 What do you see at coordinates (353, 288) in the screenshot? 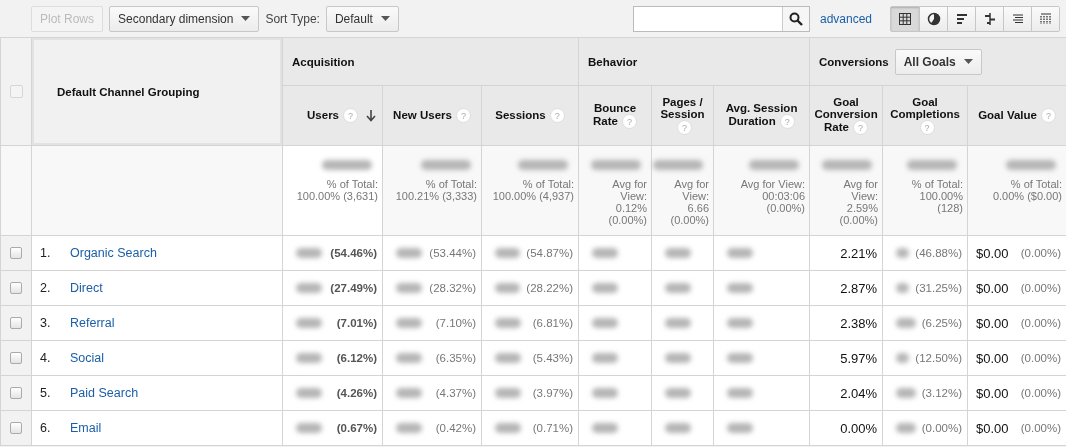
I see `percent-value: (27.49%)` at bounding box center [353, 288].